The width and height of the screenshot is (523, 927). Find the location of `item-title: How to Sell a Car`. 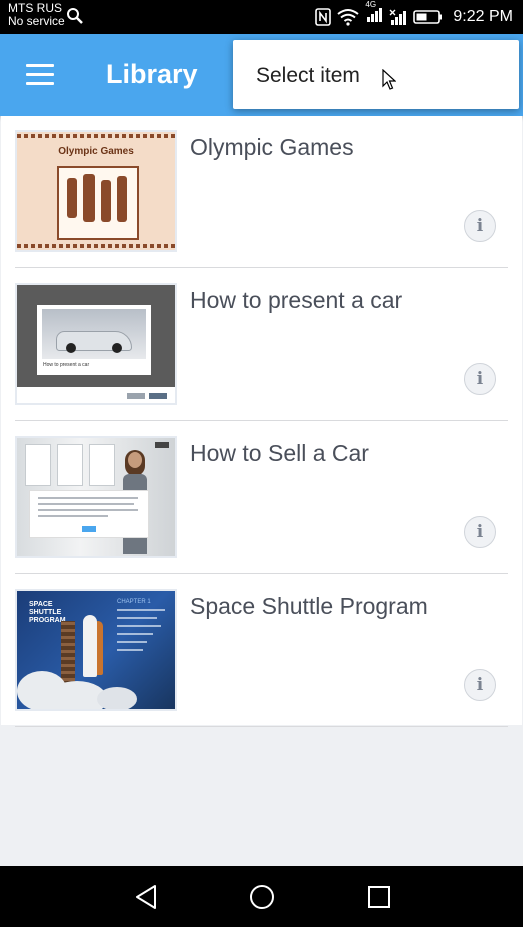

item-title: How to Sell a Car is located at coordinates (279, 453).